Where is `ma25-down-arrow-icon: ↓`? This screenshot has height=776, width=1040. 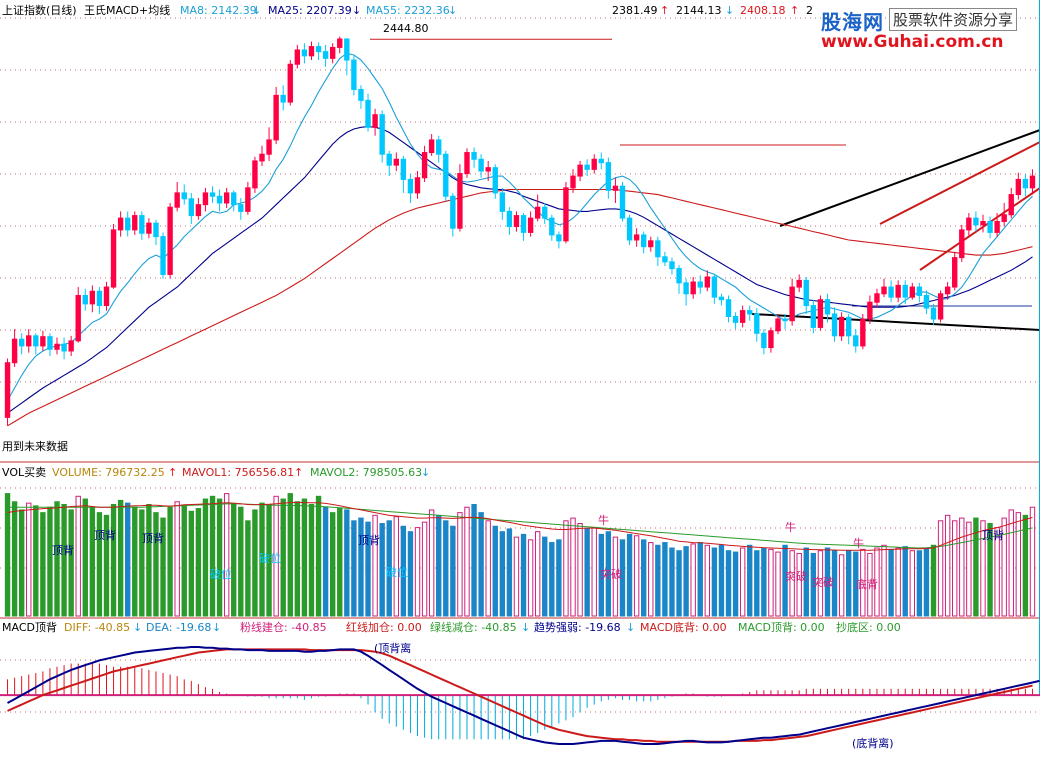 ma25-down-arrow-icon: ↓ is located at coordinates (357, 10).